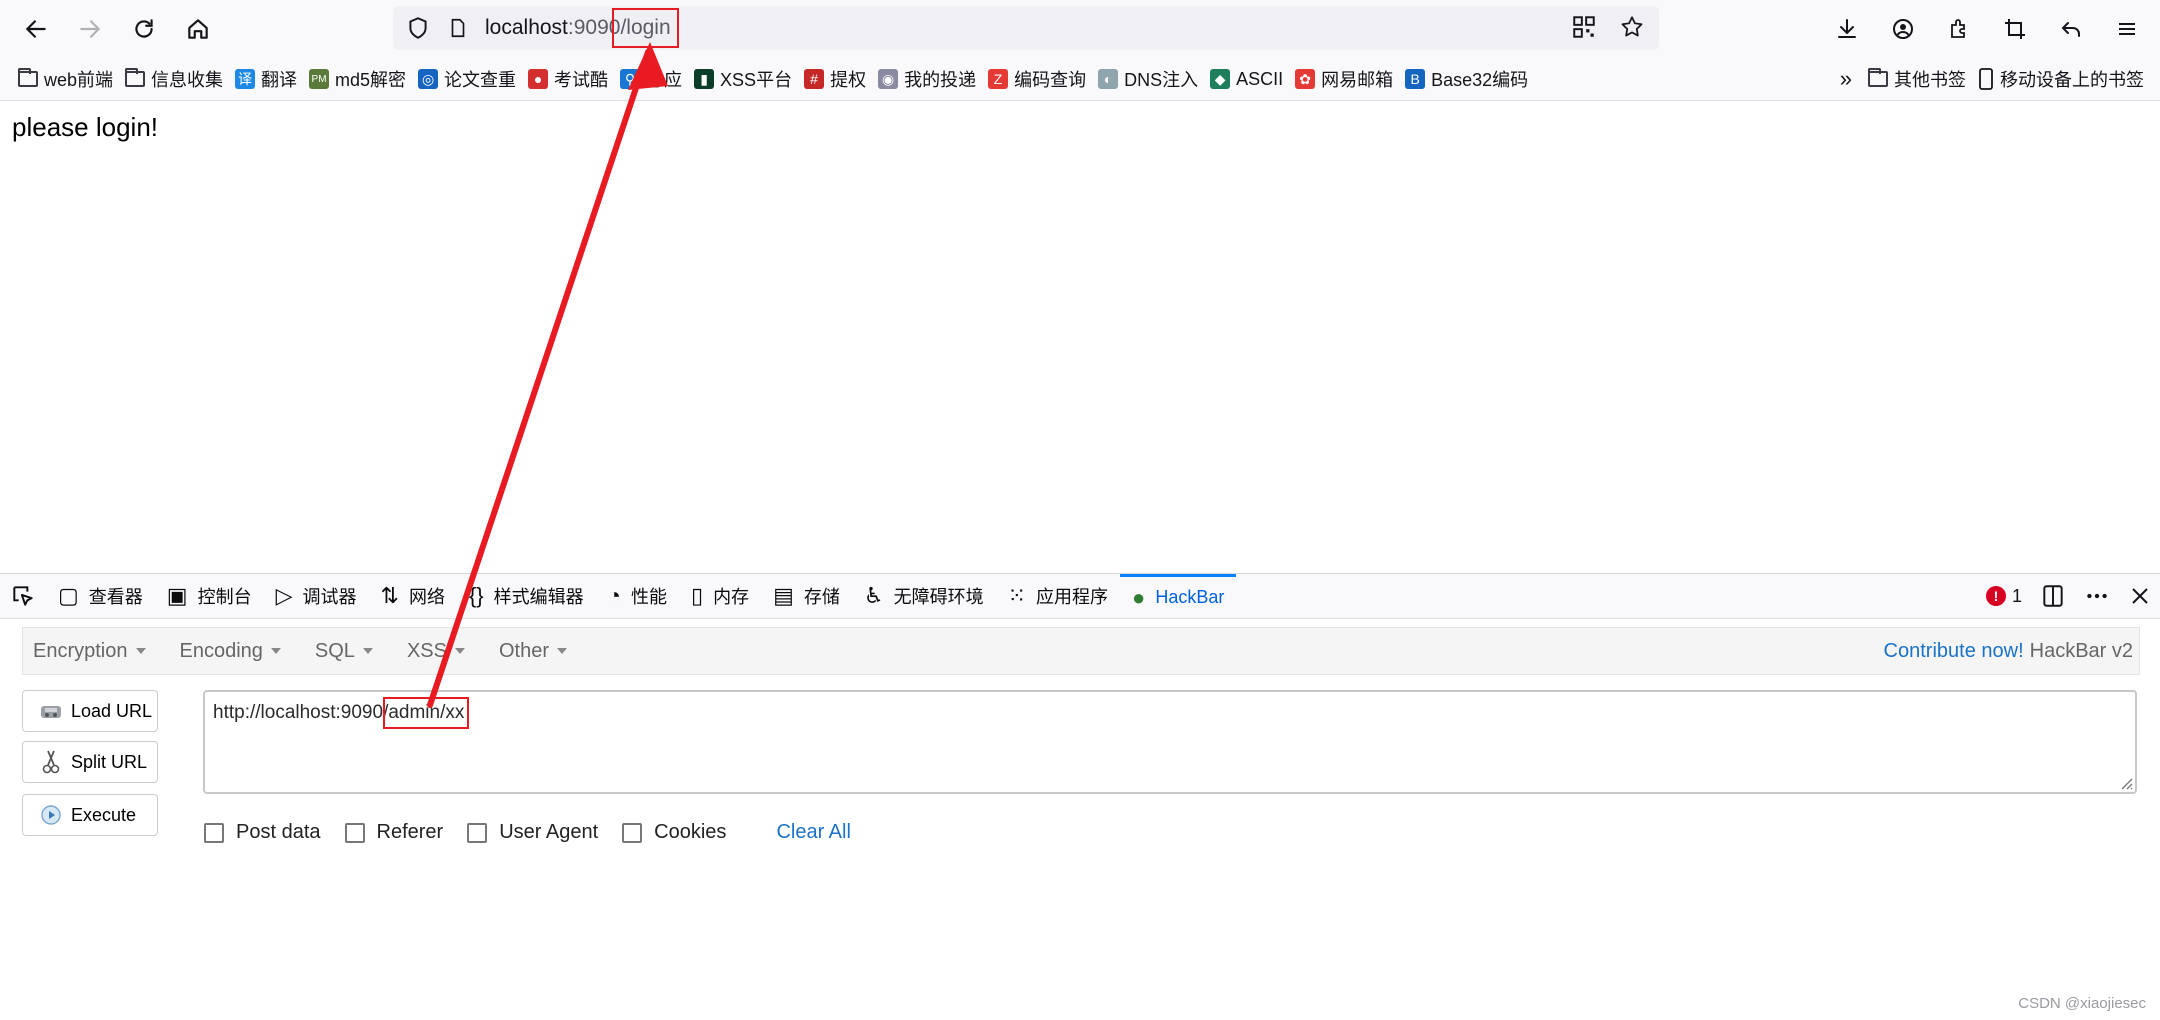  I want to click on downloads-button, so click(1847, 29).